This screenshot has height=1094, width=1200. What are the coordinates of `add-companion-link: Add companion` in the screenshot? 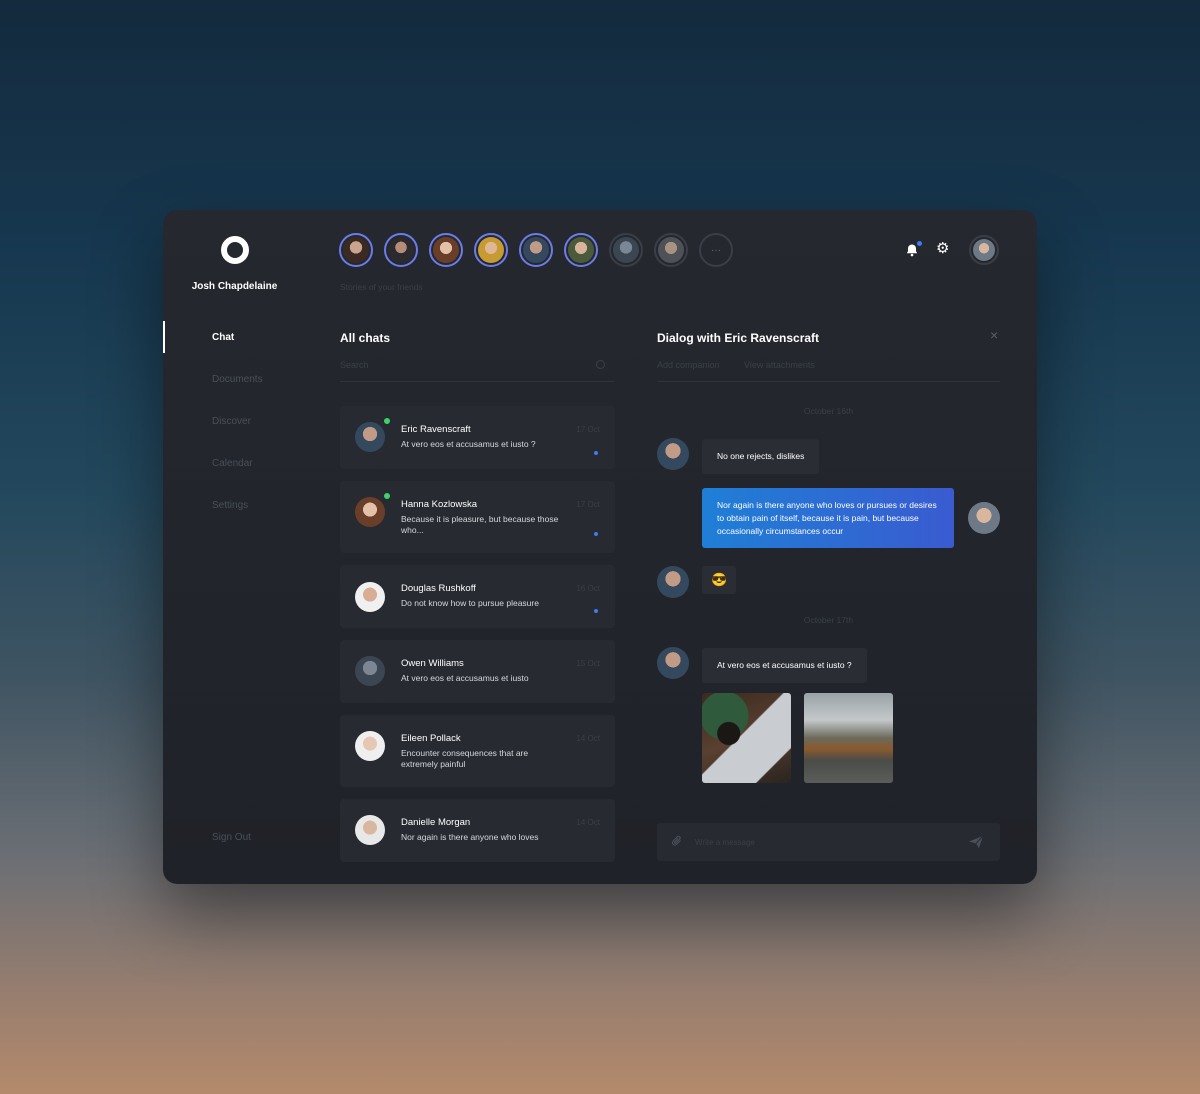 It's located at (688, 365).